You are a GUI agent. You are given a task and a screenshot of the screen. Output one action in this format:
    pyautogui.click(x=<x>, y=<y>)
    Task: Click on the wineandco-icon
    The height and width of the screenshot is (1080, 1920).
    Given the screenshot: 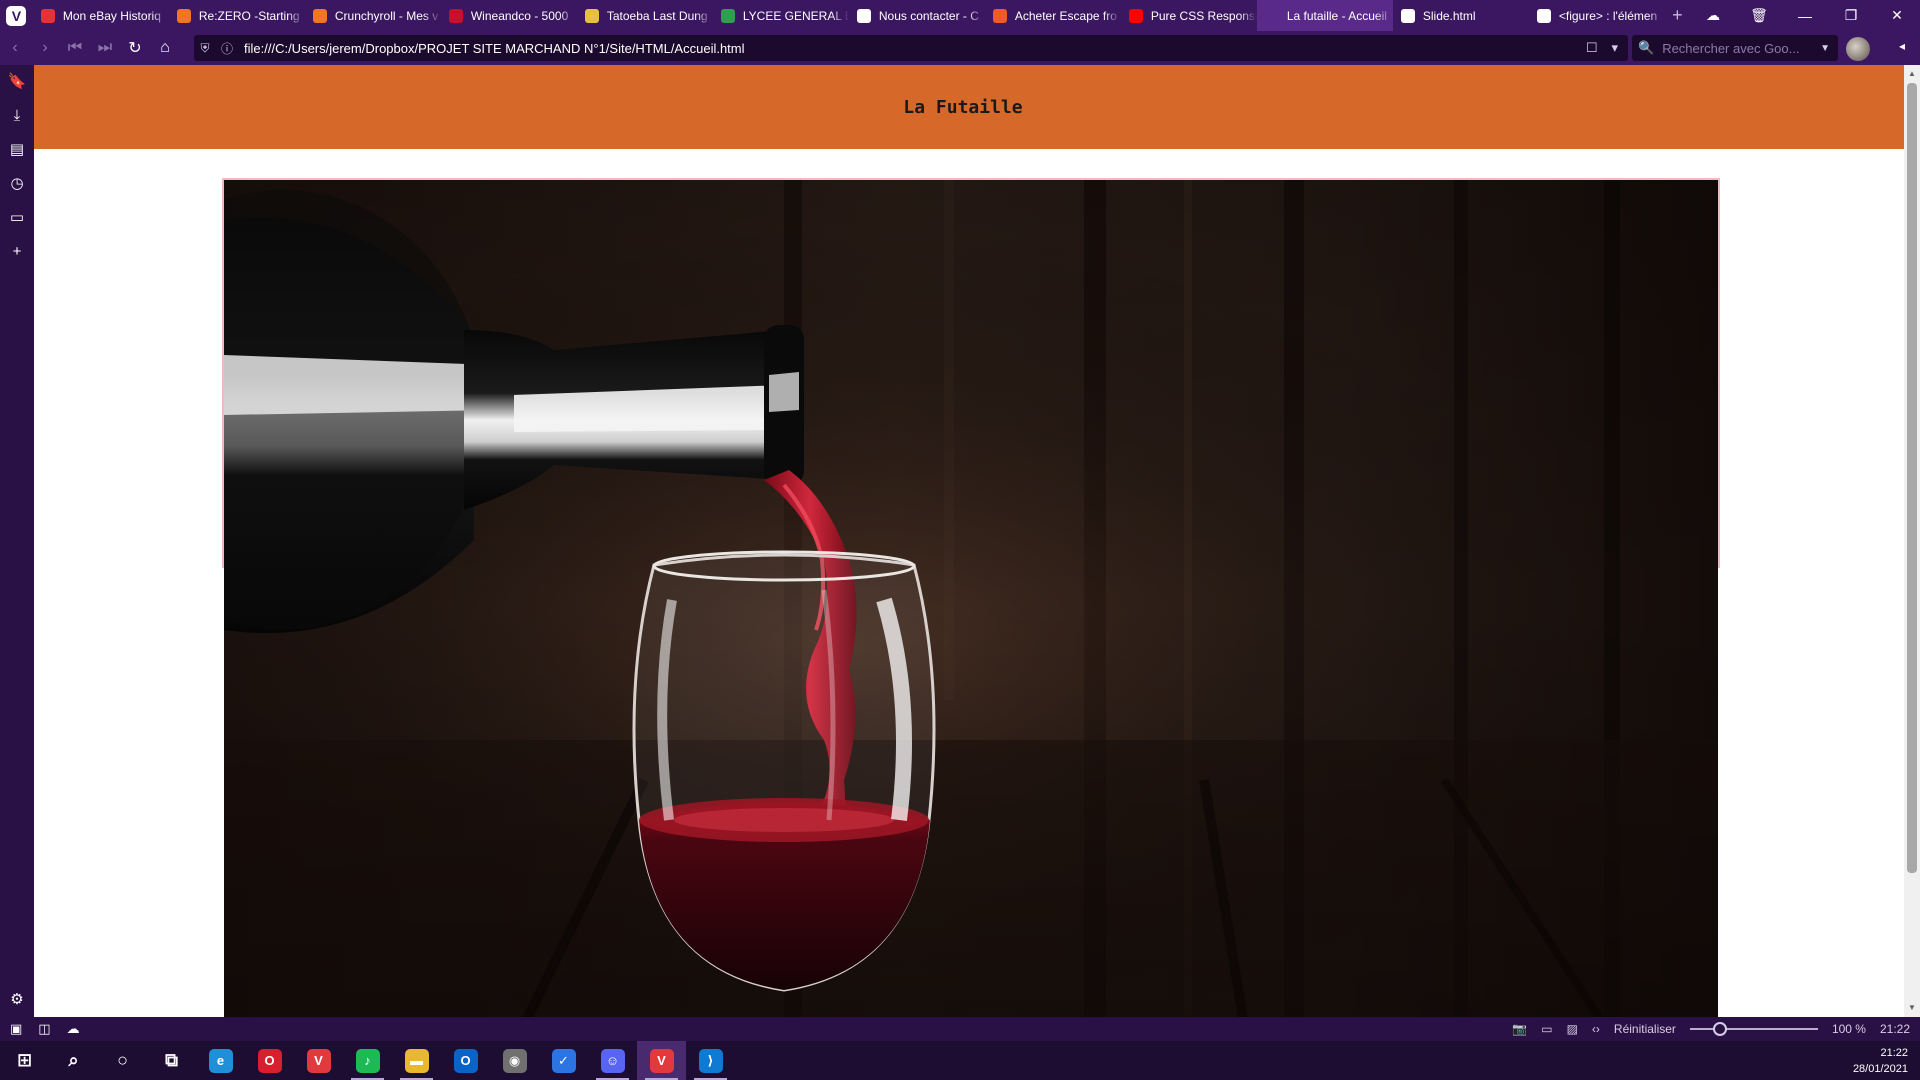 What is the action you would take?
    pyautogui.click(x=455, y=15)
    